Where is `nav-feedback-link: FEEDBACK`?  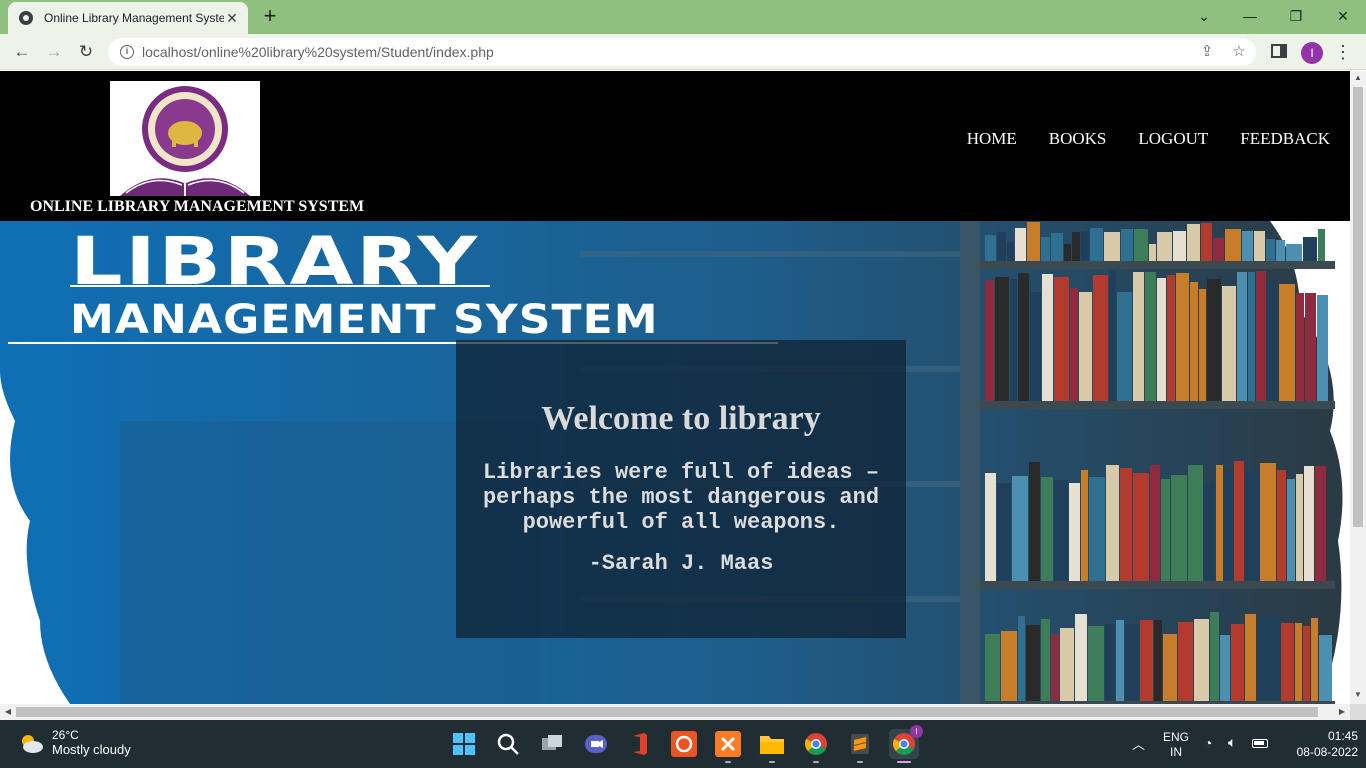 nav-feedback-link: FEEDBACK is located at coordinates (1285, 139).